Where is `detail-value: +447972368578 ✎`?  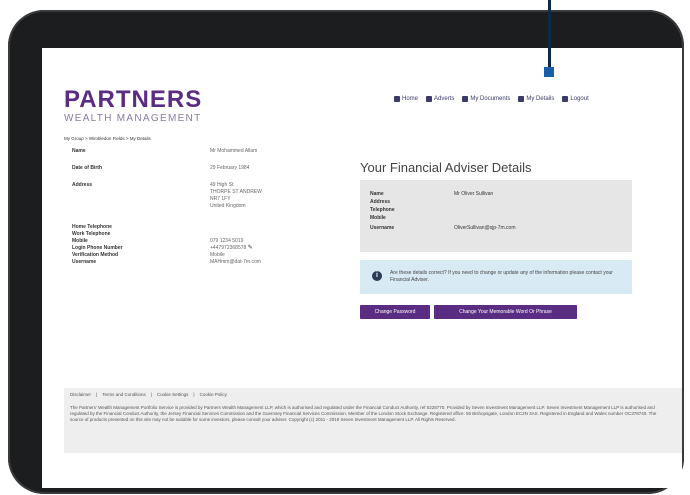 detail-value: +447972368578 ✎ is located at coordinates (231, 248).